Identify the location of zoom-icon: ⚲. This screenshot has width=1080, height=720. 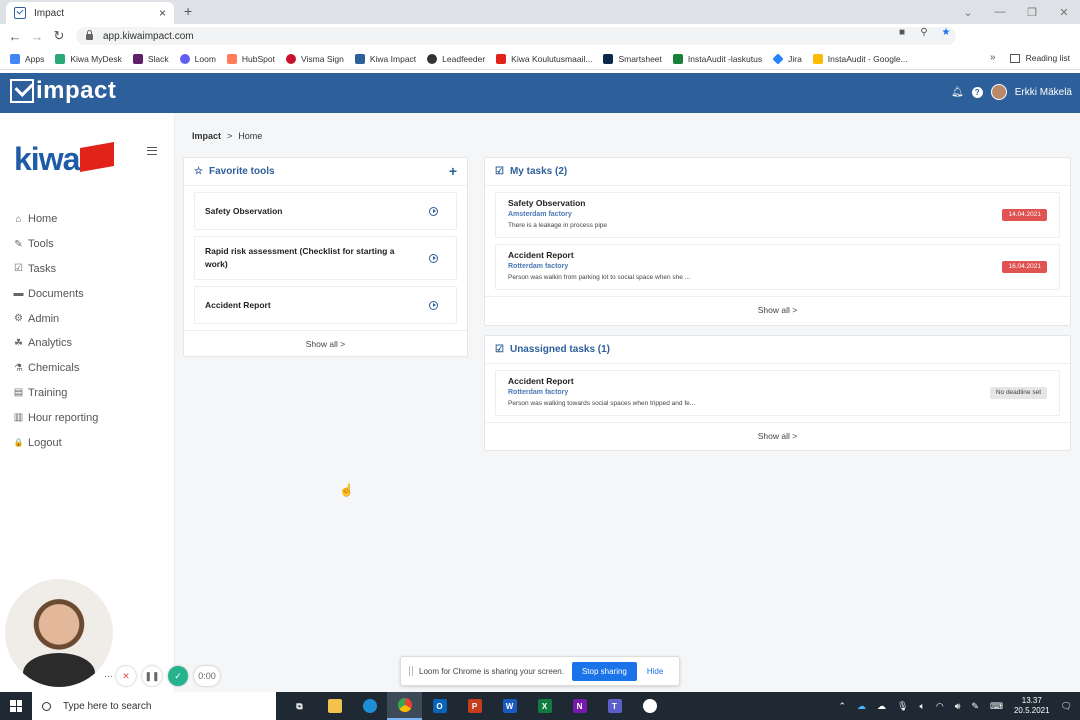
(924, 32).